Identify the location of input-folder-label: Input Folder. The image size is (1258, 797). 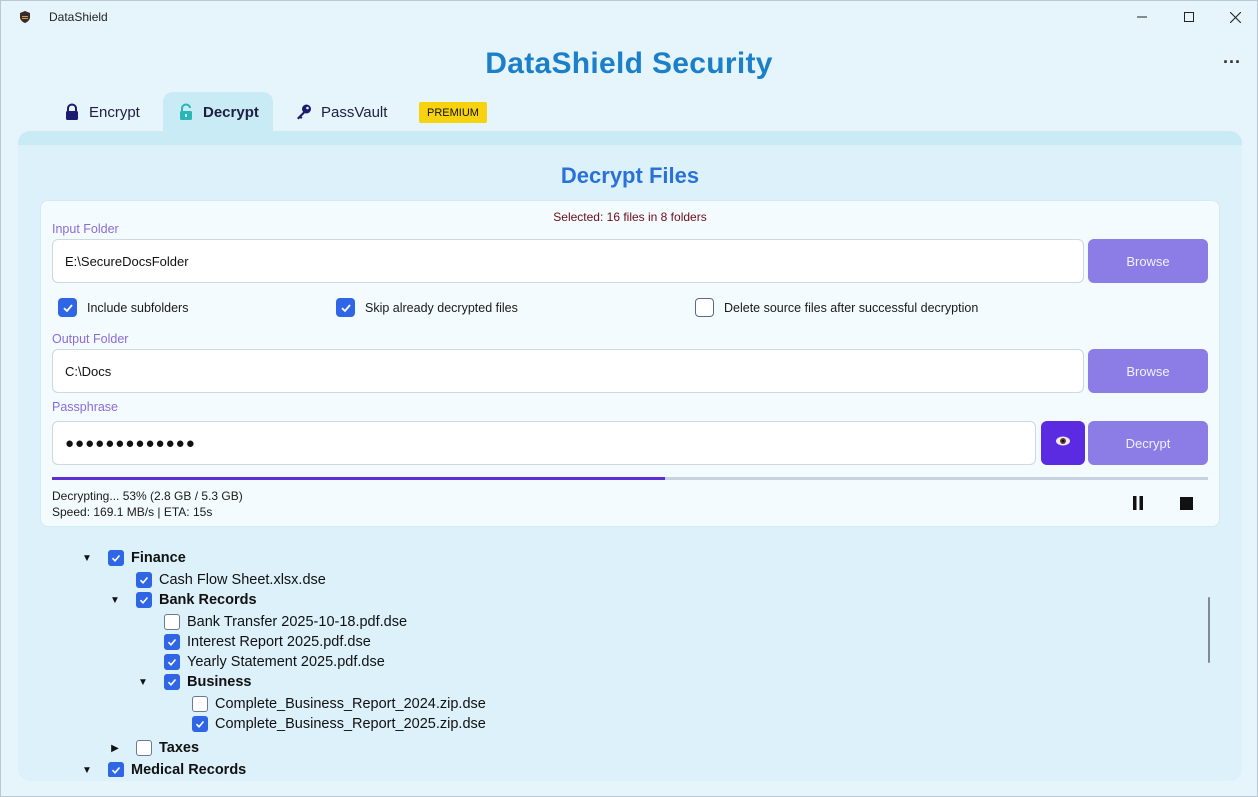
(85, 229).